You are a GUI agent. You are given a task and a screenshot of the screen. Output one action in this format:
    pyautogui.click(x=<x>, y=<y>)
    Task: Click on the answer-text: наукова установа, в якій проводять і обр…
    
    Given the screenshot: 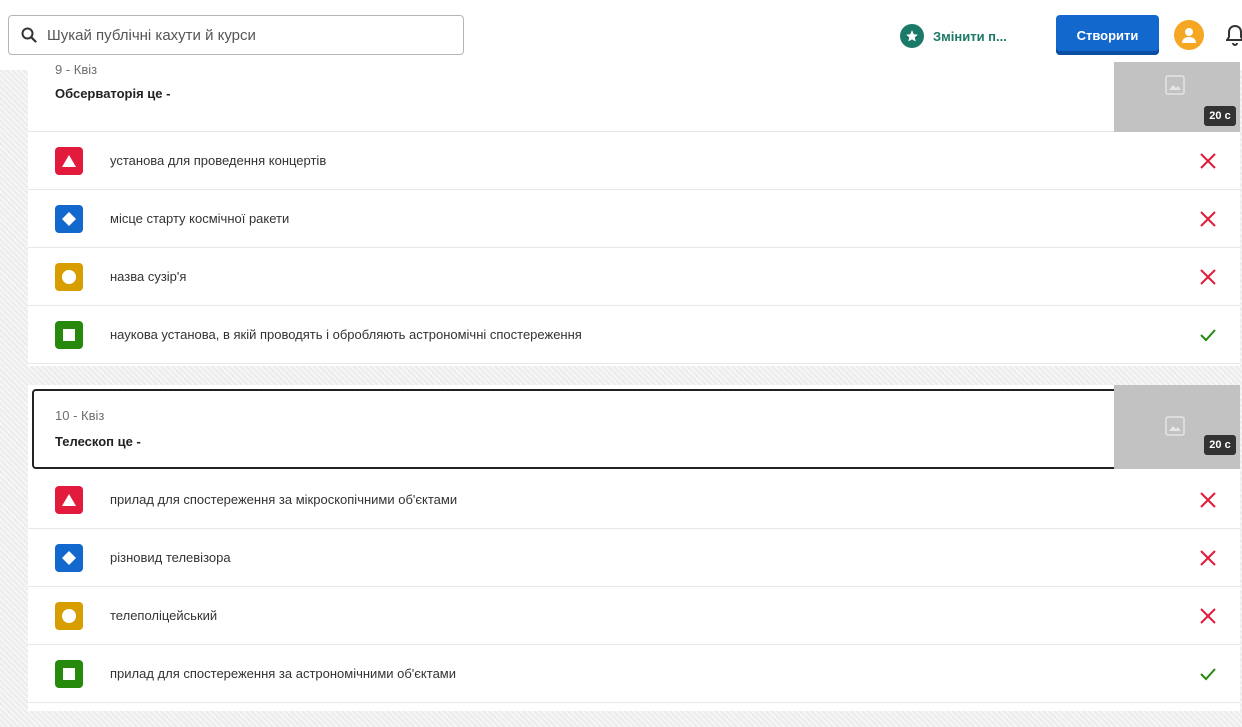 What is the action you would take?
    pyautogui.click(x=346, y=334)
    